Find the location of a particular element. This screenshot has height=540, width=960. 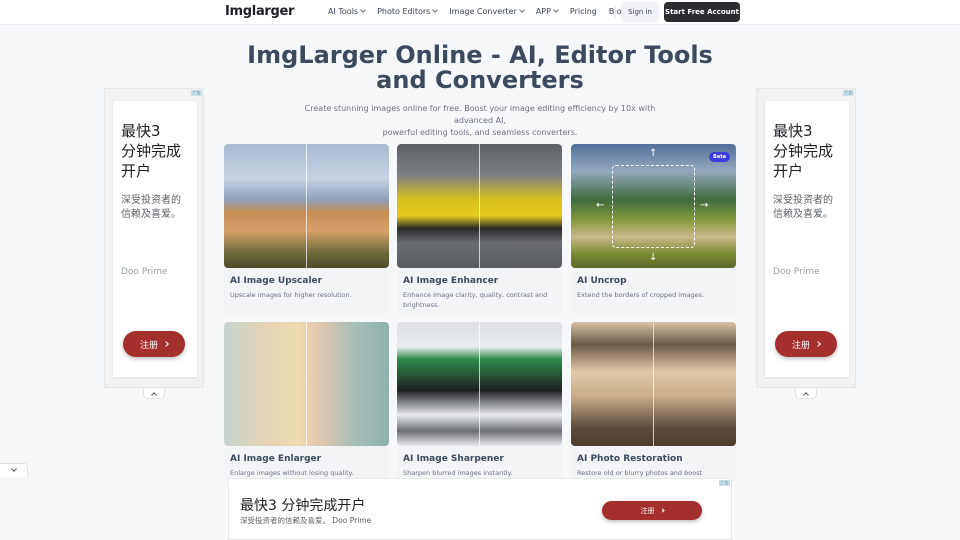

card-title: AI Image Sharpener is located at coordinates (453, 459).